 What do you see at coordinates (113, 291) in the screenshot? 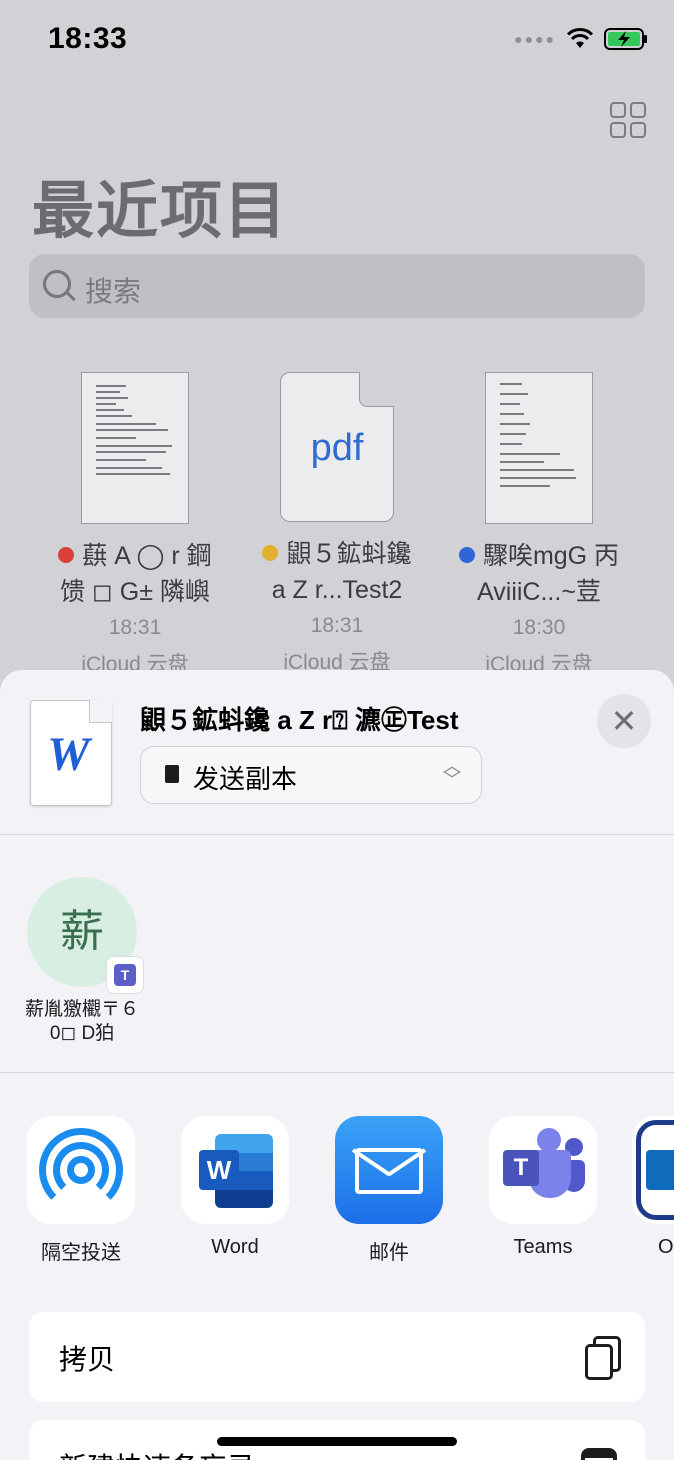
I see `search-placeholder: 搜索` at bounding box center [113, 291].